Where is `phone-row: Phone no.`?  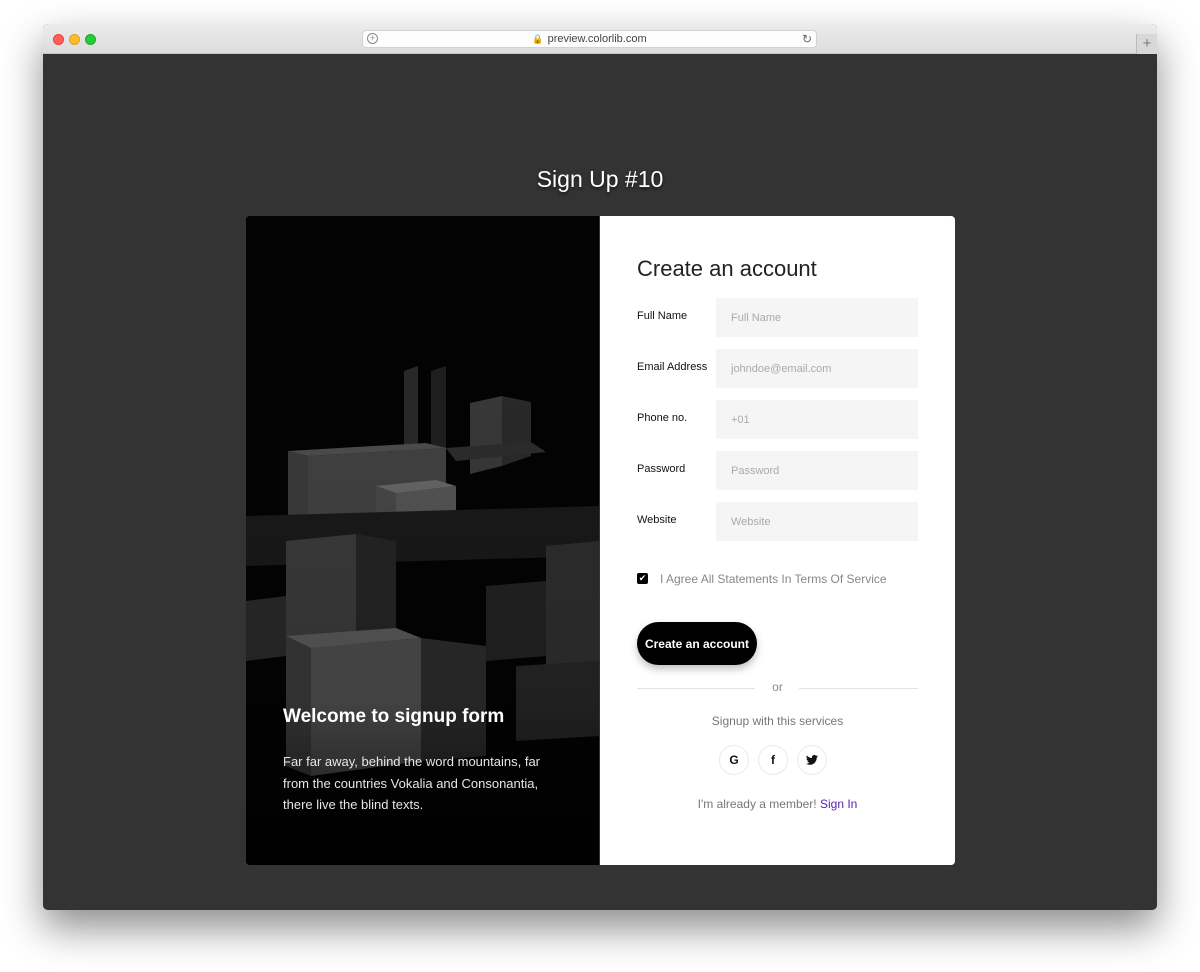
phone-row: Phone no. is located at coordinates (778, 419).